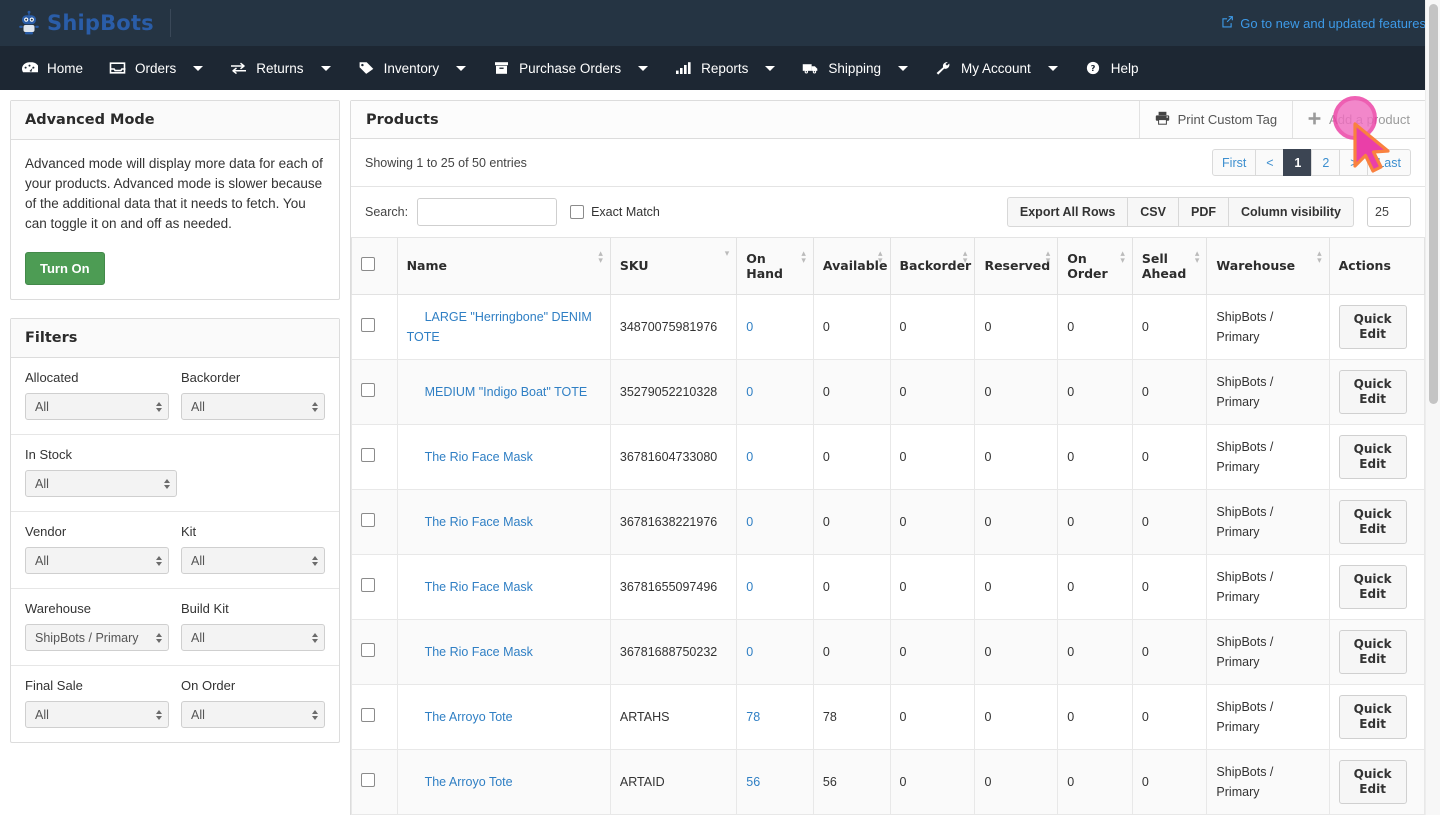 The image size is (1440, 815). What do you see at coordinates (1268, 266) in the screenshot?
I see `column-header-warehouse: Warehouse ▴ ▾` at bounding box center [1268, 266].